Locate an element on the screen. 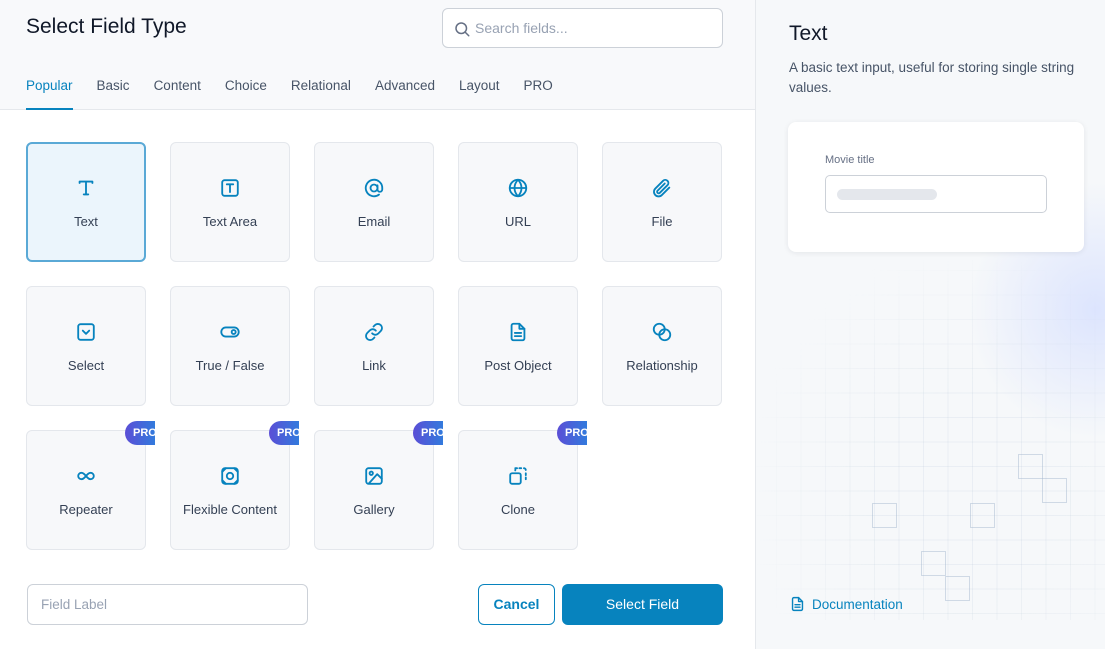 This screenshot has height=649, width=1105. link-icon is located at coordinates (374, 332).